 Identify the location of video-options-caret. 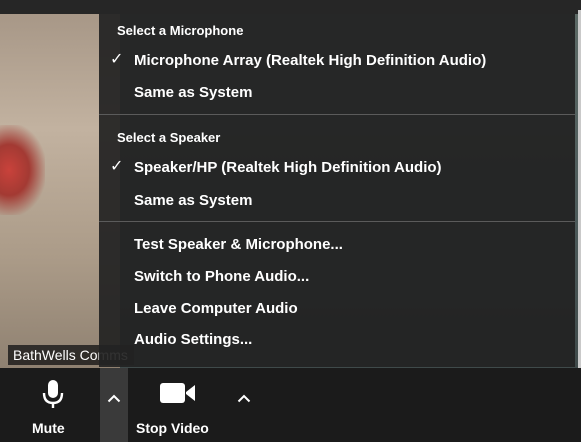
(244, 405).